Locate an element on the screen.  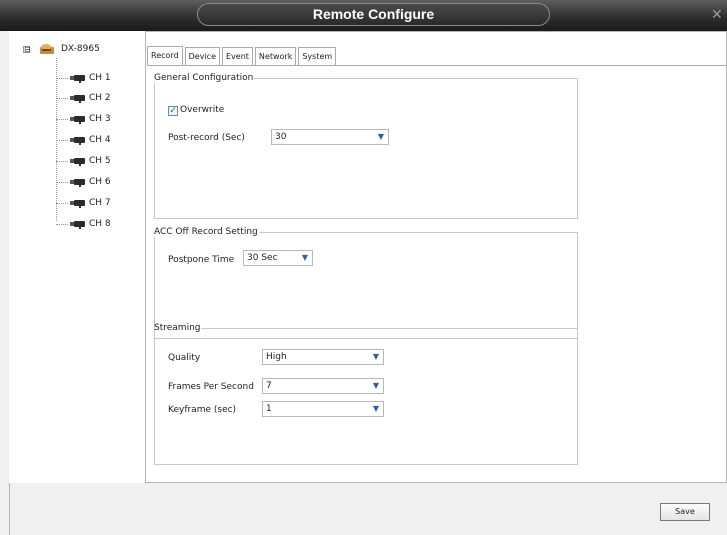
footer-bar: Save is located at coordinates (368, 509).